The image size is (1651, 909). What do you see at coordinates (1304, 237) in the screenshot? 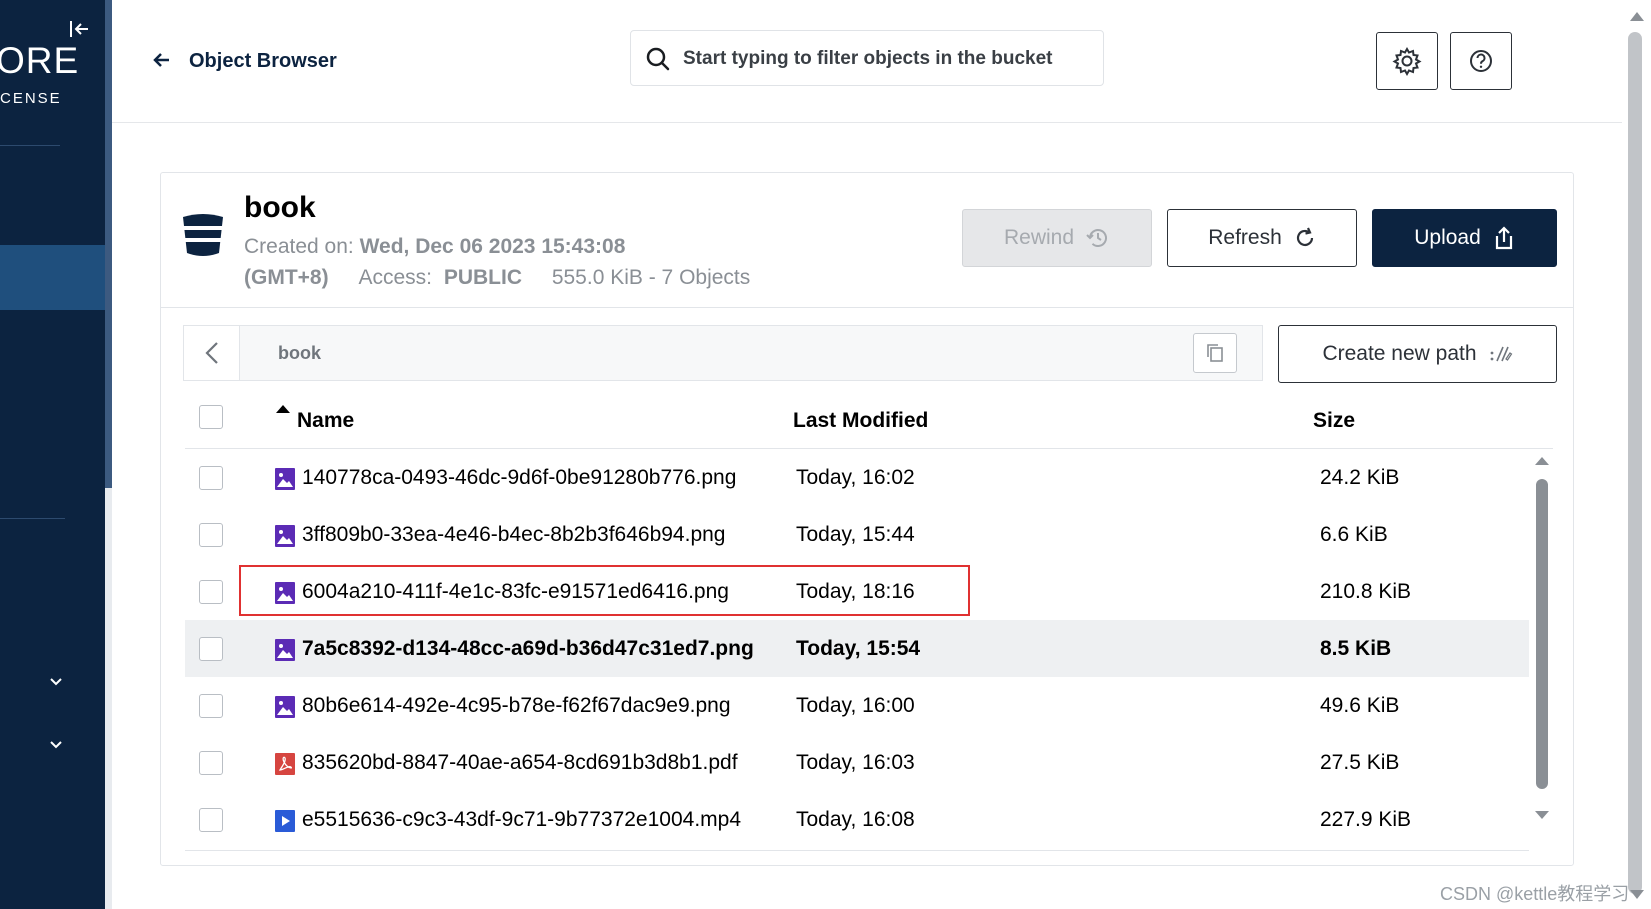
I see `refresh-icon` at bounding box center [1304, 237].